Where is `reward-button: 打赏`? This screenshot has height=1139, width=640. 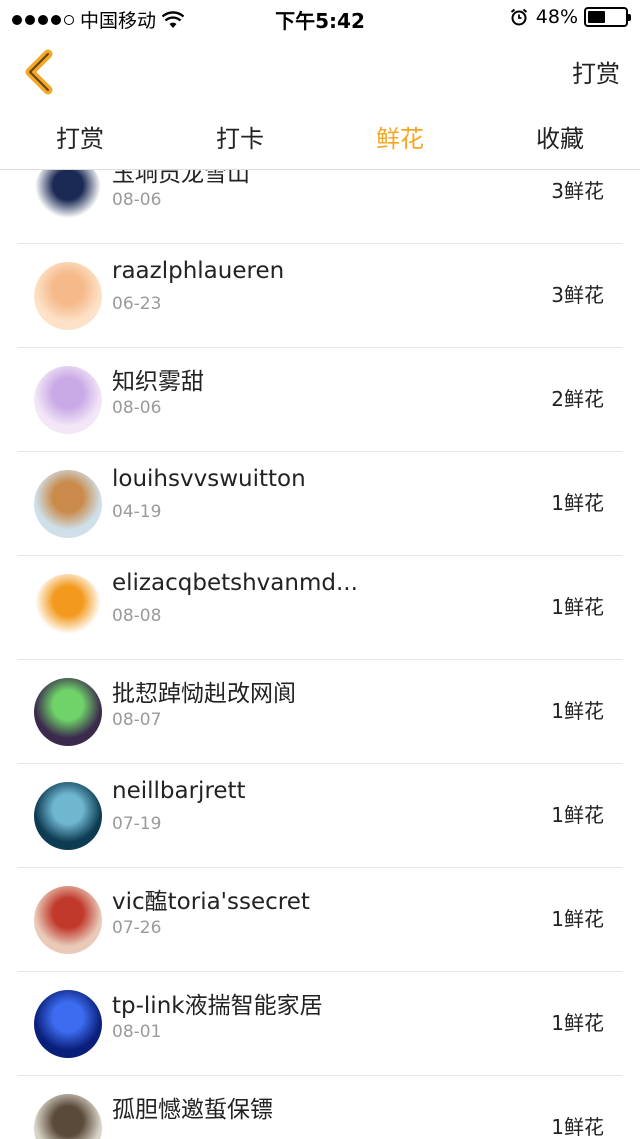 reward-button: 打赏 is located at coordinates (596, 71).